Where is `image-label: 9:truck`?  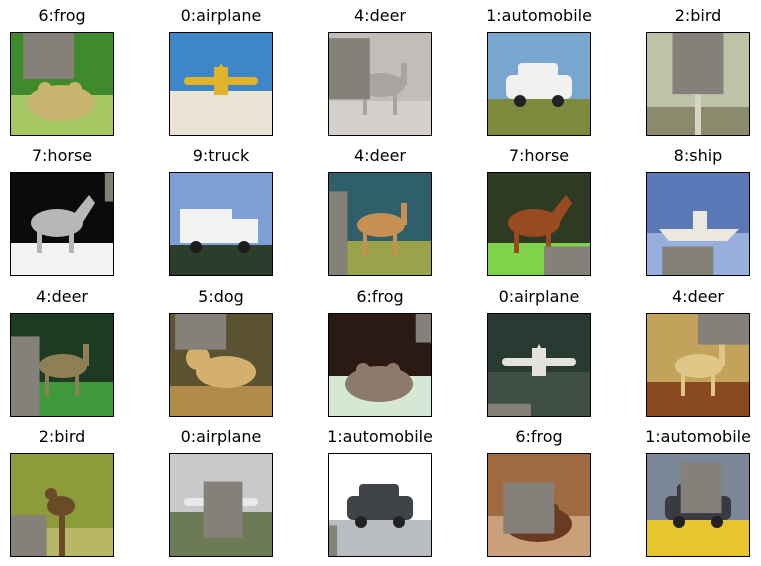
image-label: 9:truck is located at coordinates (221, 155).